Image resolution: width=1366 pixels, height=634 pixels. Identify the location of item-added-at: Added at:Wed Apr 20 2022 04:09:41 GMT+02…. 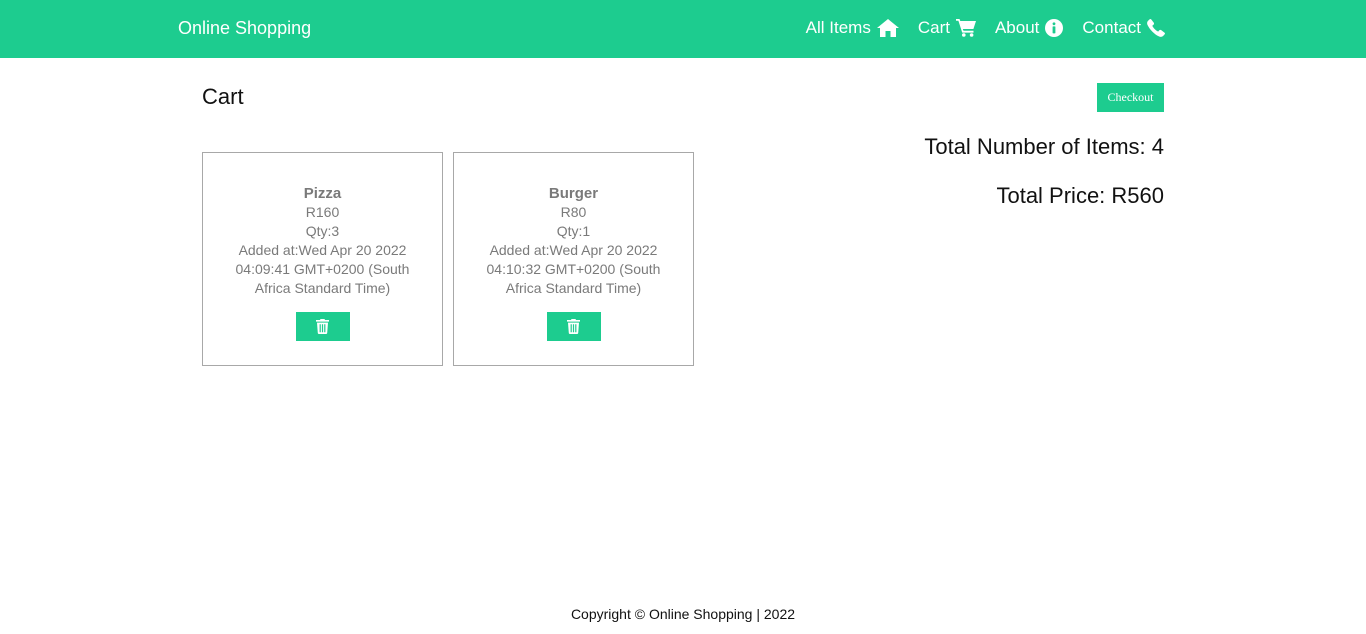
(322, 269).